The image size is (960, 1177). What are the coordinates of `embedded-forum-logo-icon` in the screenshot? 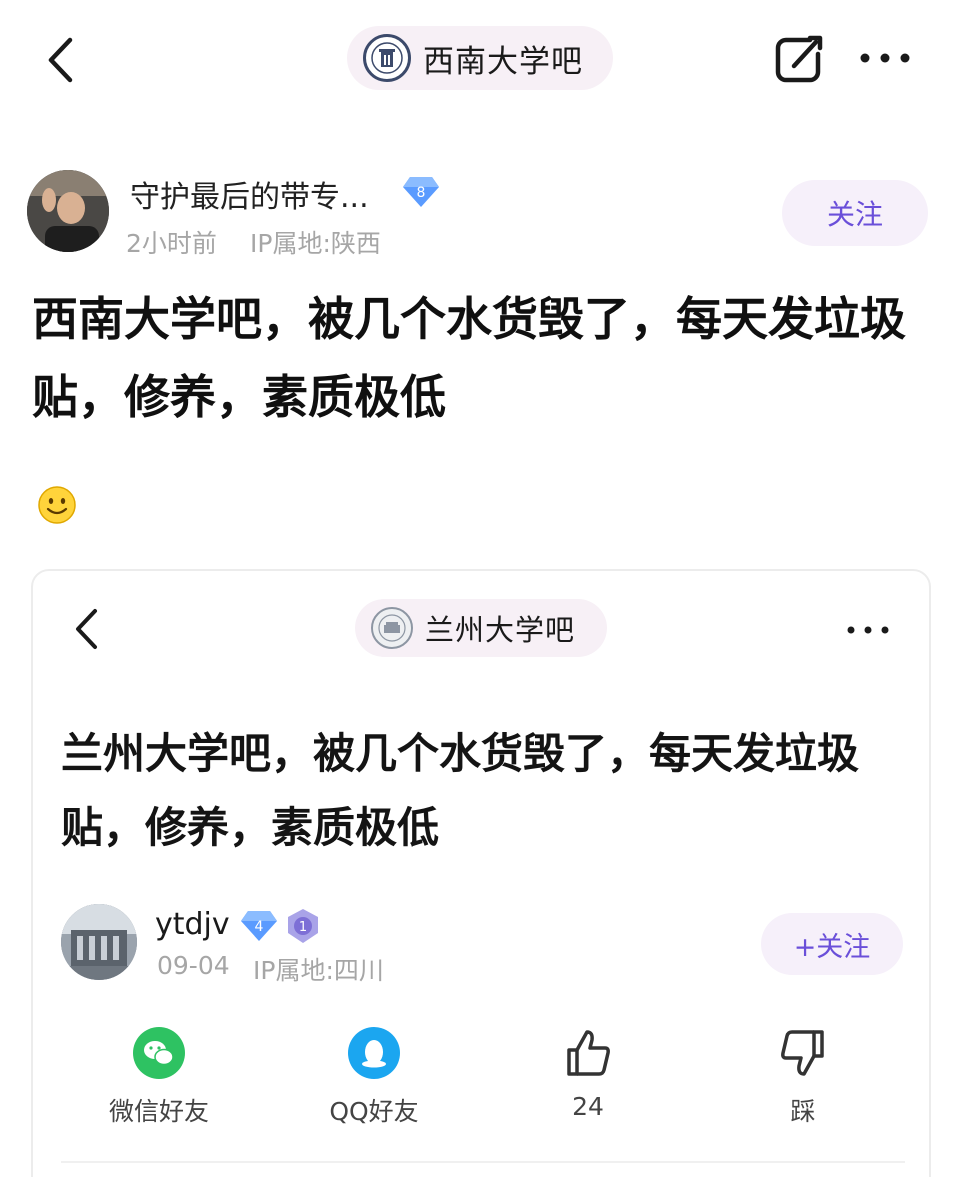 It's located at (392, 628).